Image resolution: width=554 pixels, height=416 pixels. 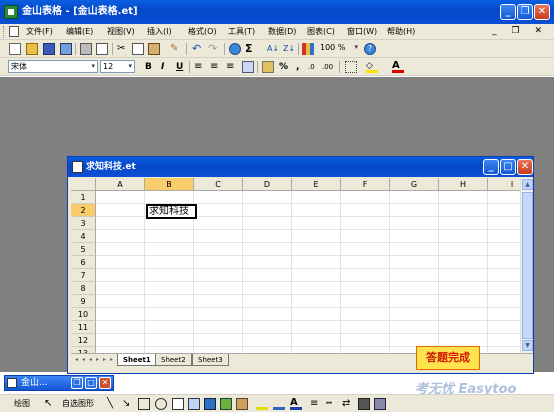 I want to click on picture-icon, so click(x=242, y=404).